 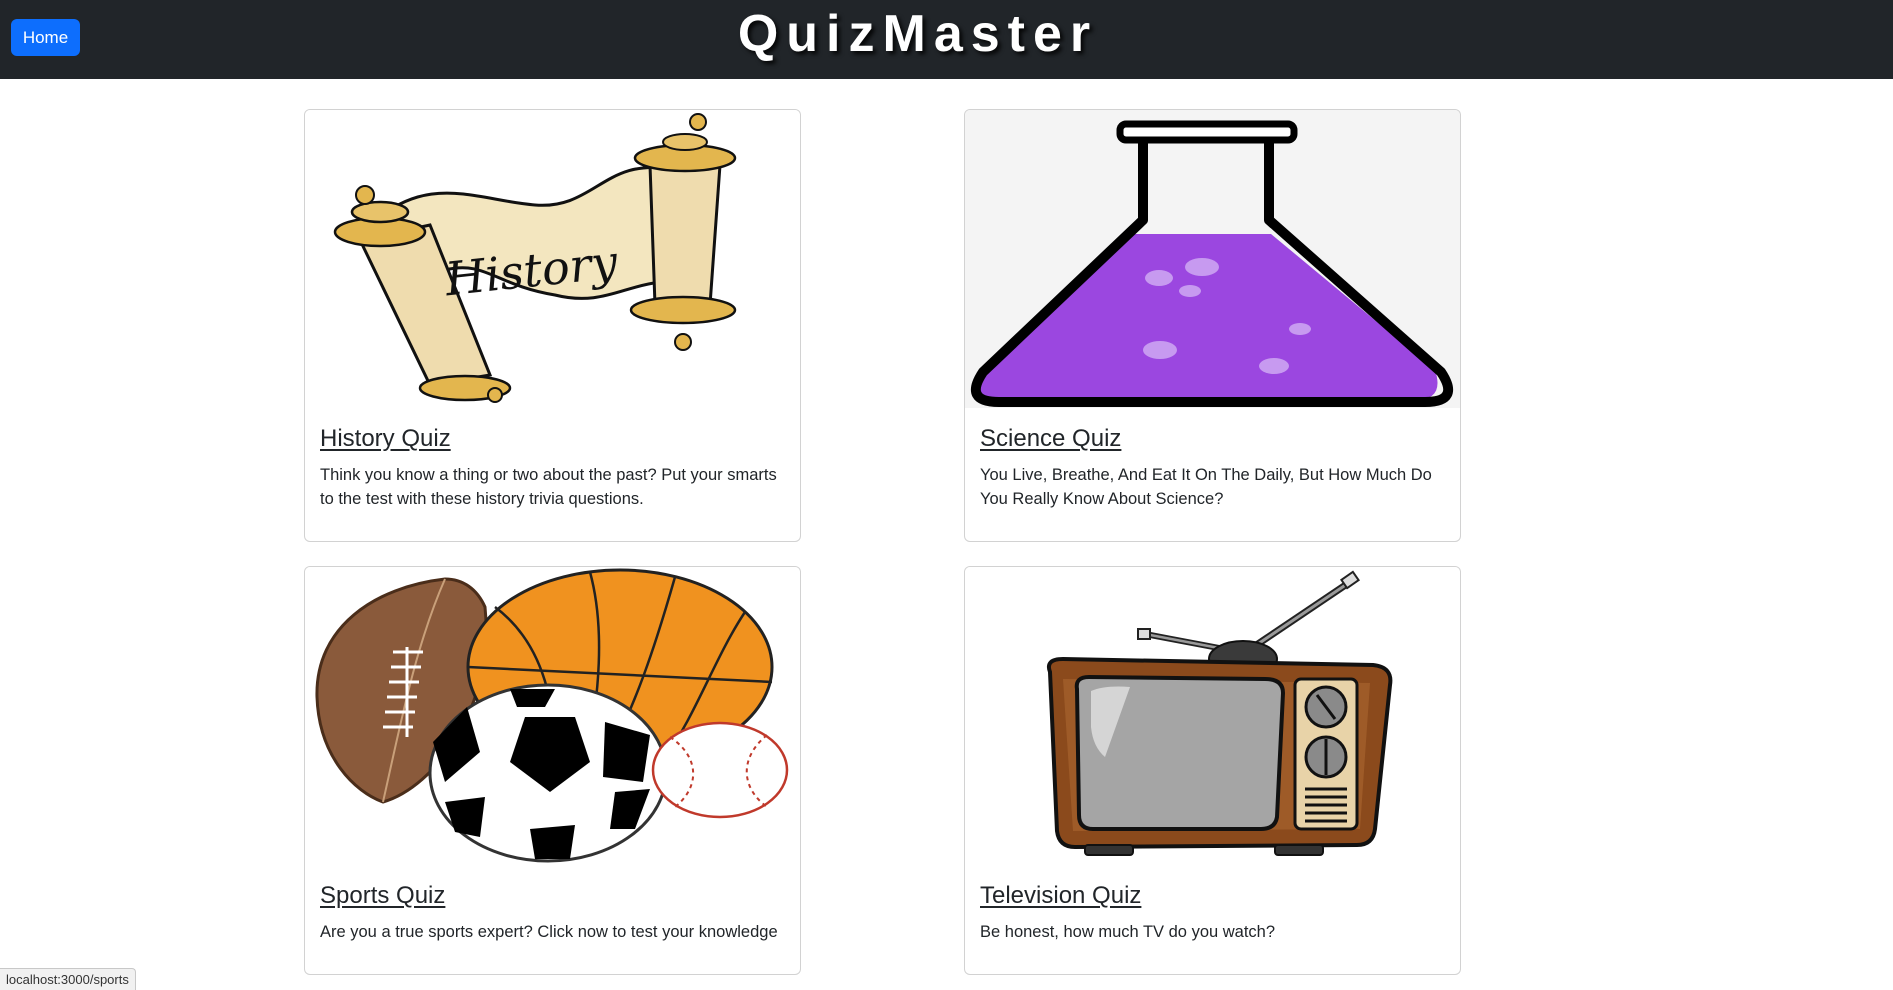 I want to click on navbar: Home QuizMaster, so click(x=946, y=39).